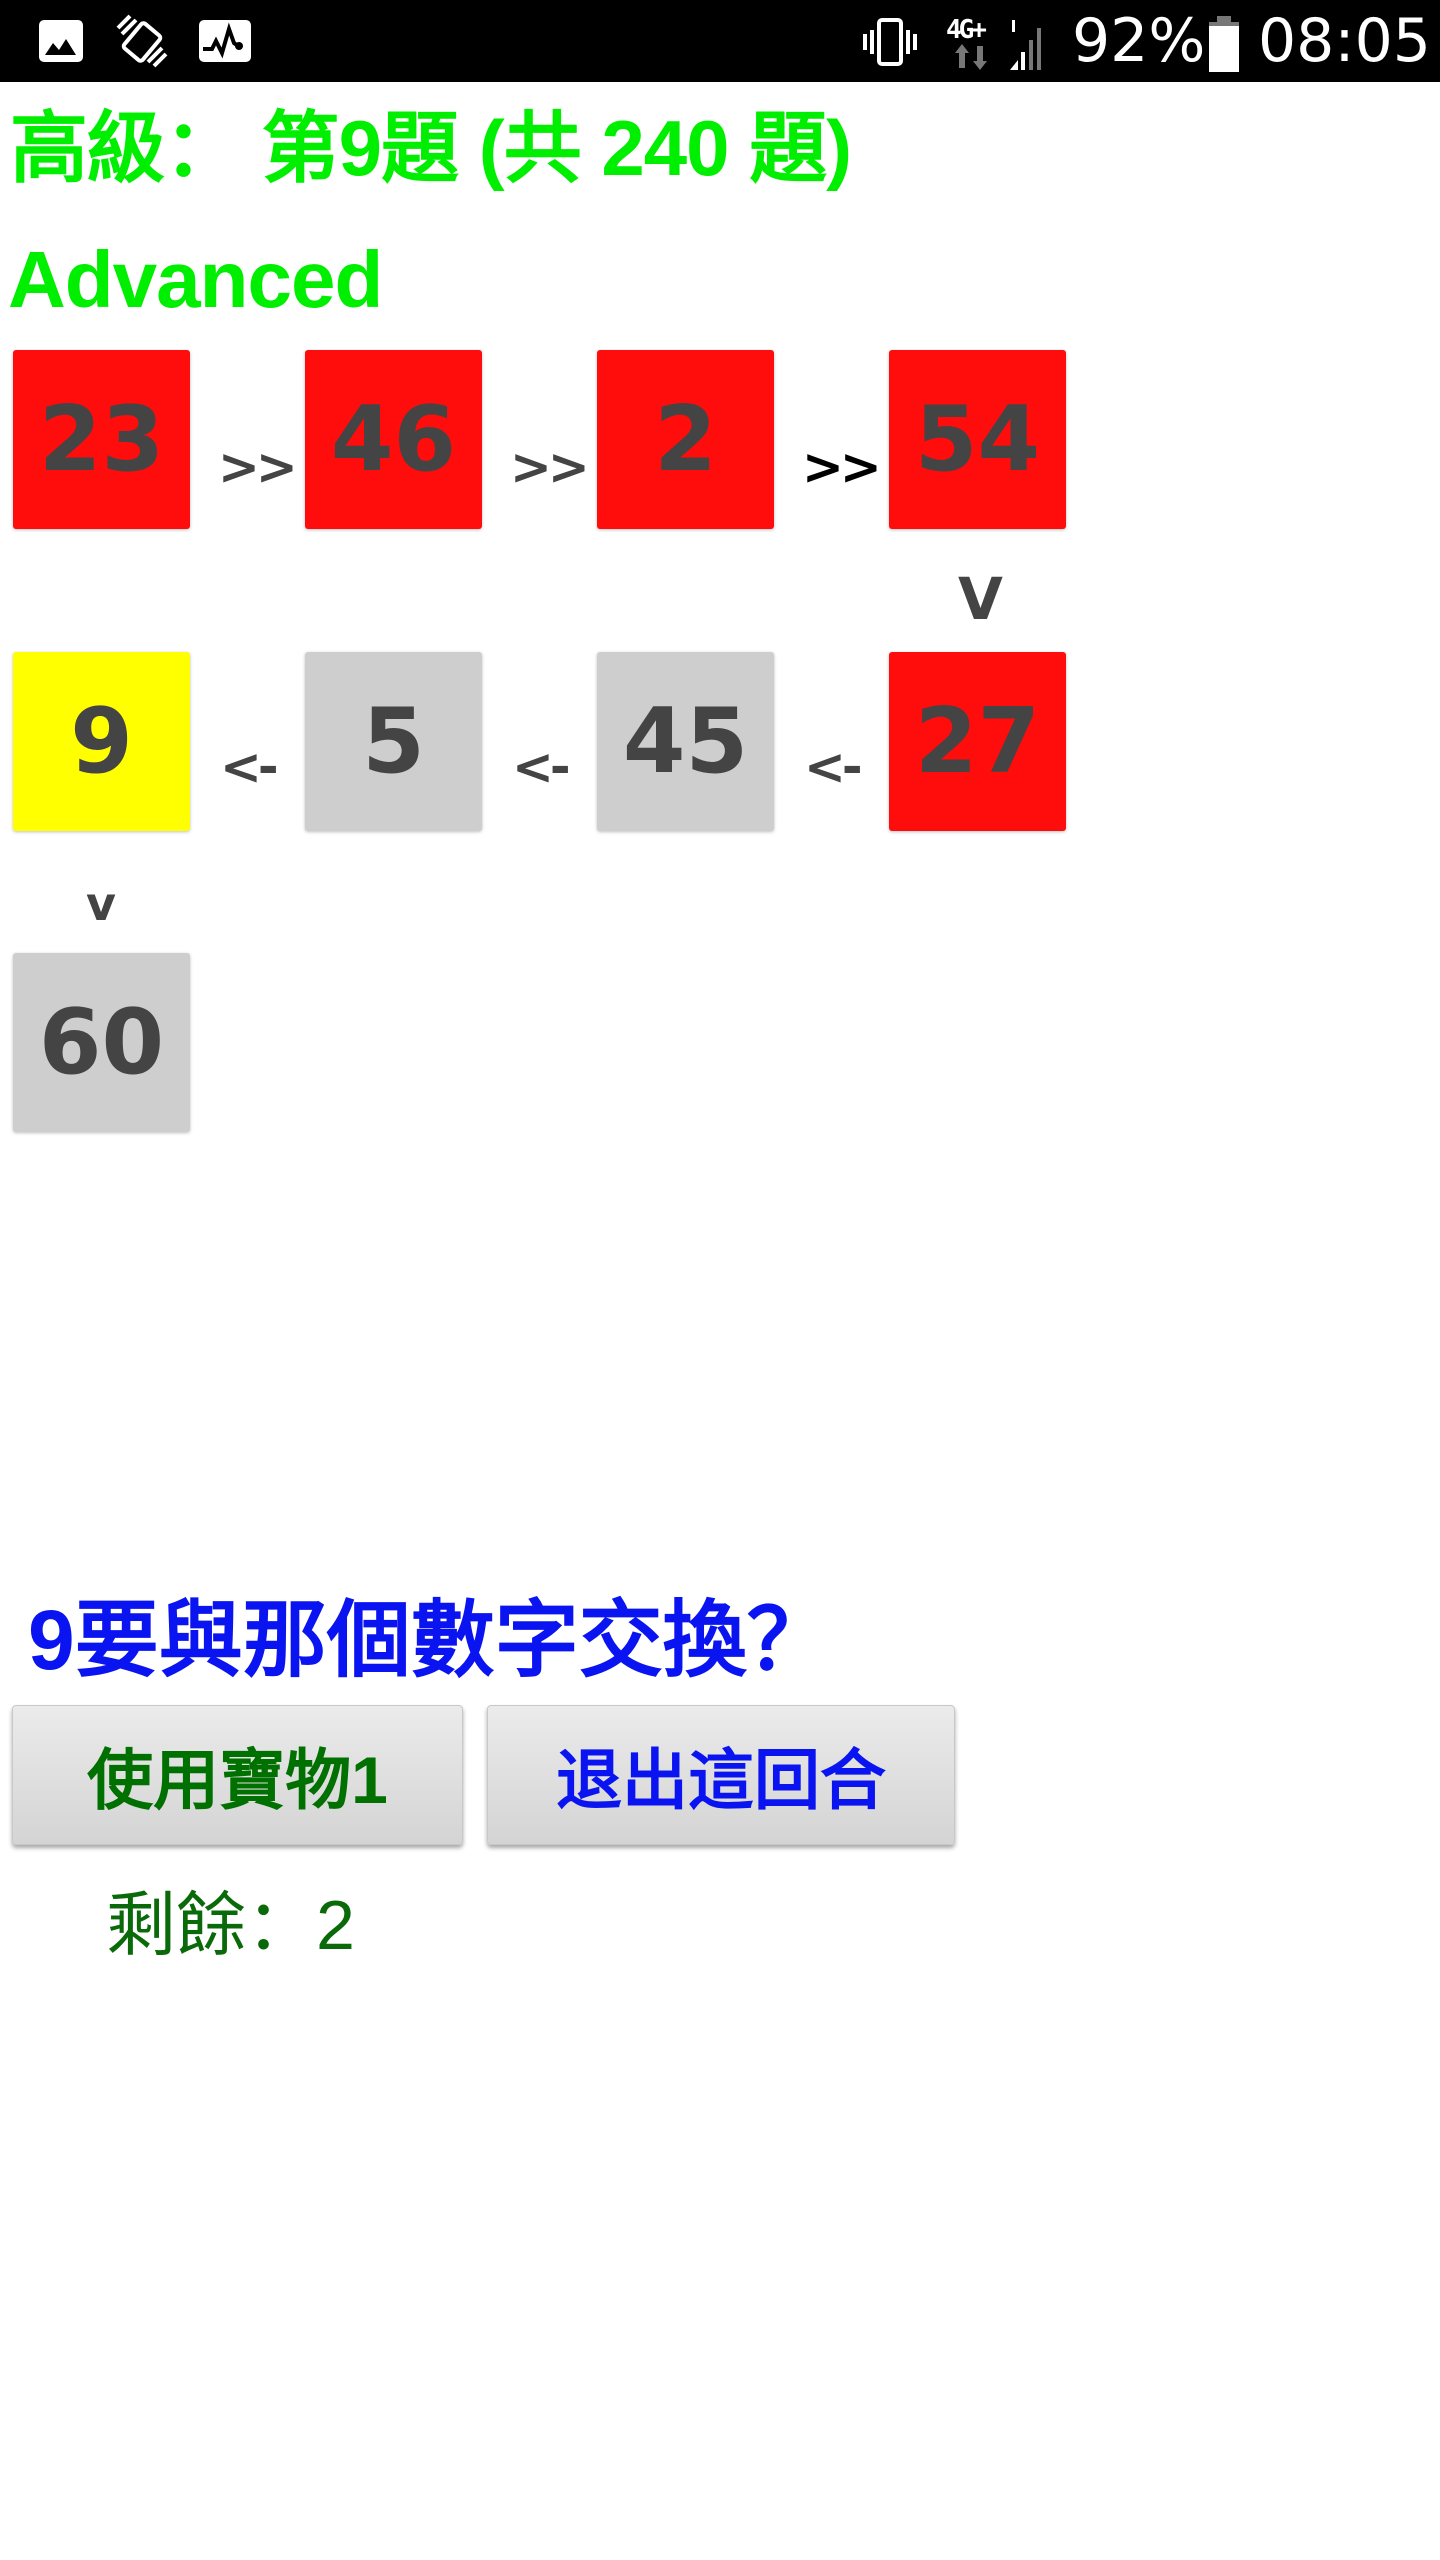 This screenshot has width=1440, height=2560. What do you see at coordinates (101, 904) in the screenshot?
I see `down-arrow-connector: v` at bounding box center [101, 904].